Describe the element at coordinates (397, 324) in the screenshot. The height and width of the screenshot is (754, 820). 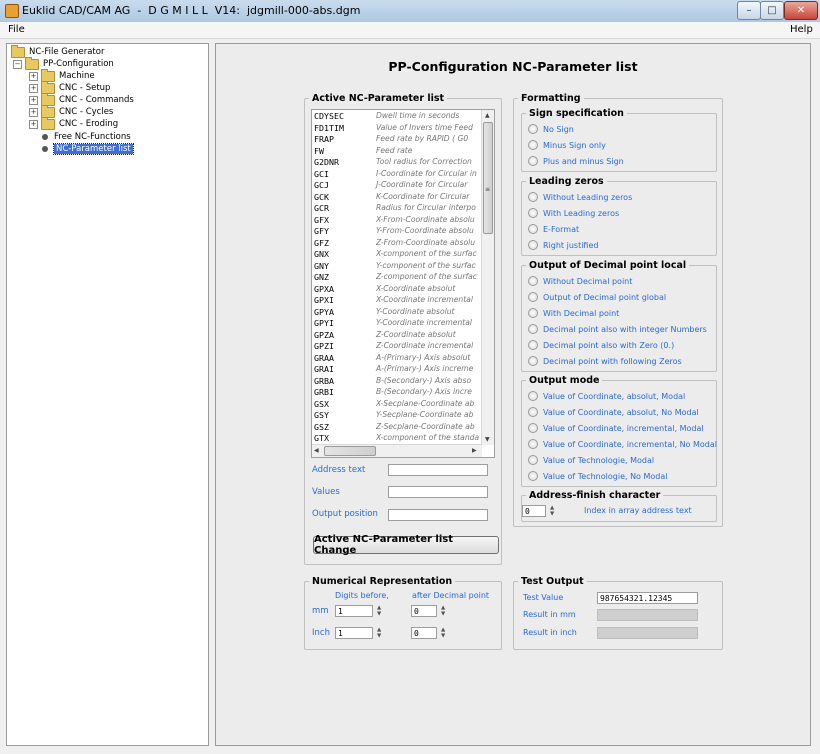
I see `list-item: GPYI Y-Coordinate incremental` at that location.